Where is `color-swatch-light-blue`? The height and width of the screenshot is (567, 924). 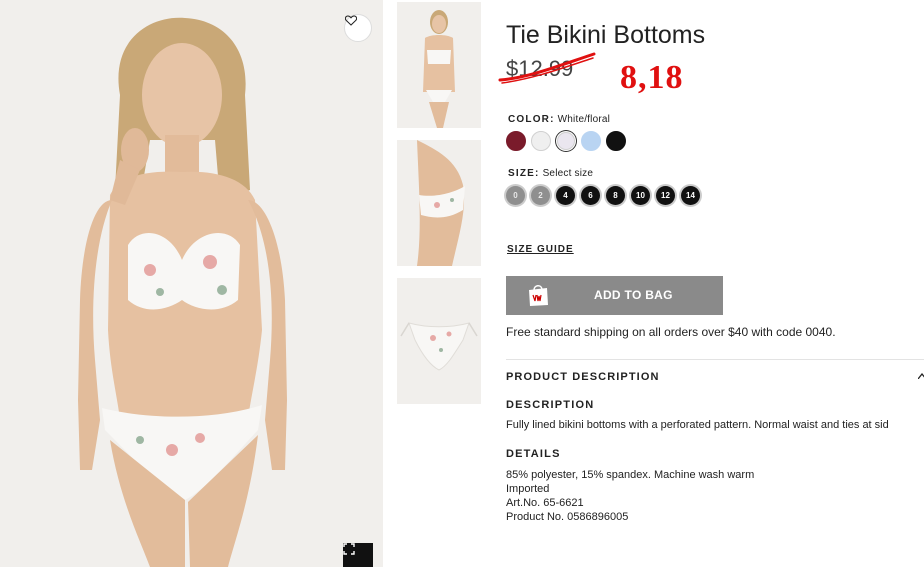 color-swatch-light-blue is located at coordinates (591, 141).